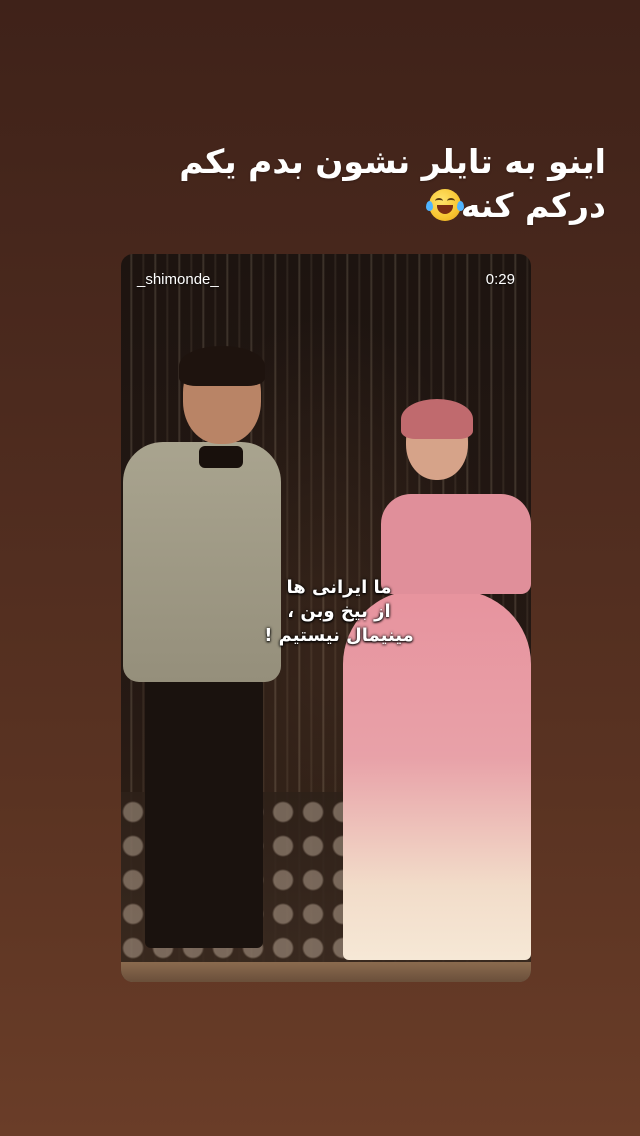 This screenshot has width=640, height=1136. What do you see at coordinates (178, 279) in the screenshot?
I see `post-username: _shimonde_` at bounding box center [178, 279].